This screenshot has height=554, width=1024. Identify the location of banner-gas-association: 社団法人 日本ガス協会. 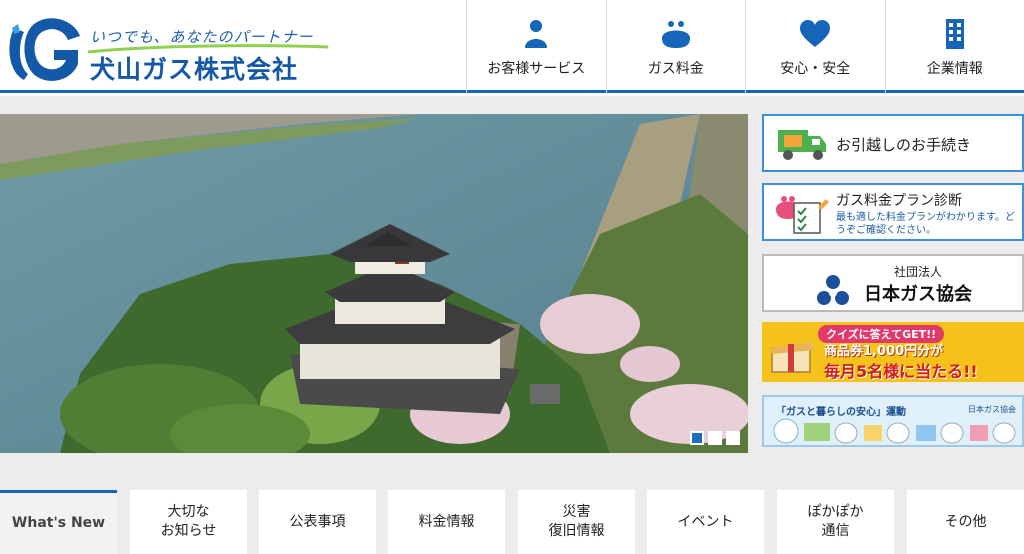
(893, 283).